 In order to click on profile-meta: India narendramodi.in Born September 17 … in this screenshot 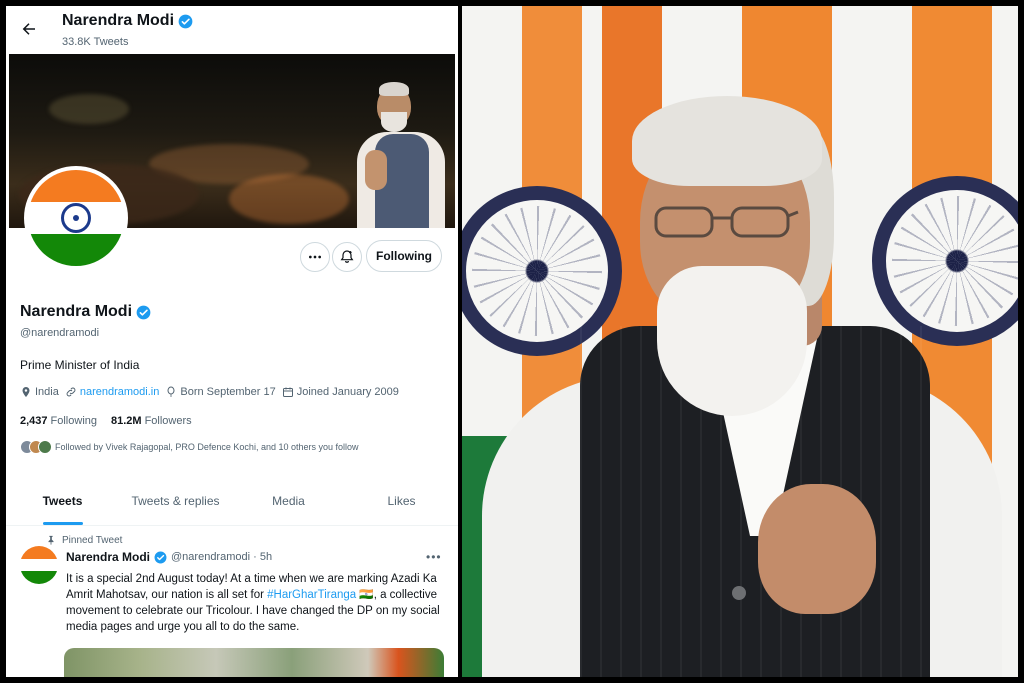, I will do `click(209, 392)`.